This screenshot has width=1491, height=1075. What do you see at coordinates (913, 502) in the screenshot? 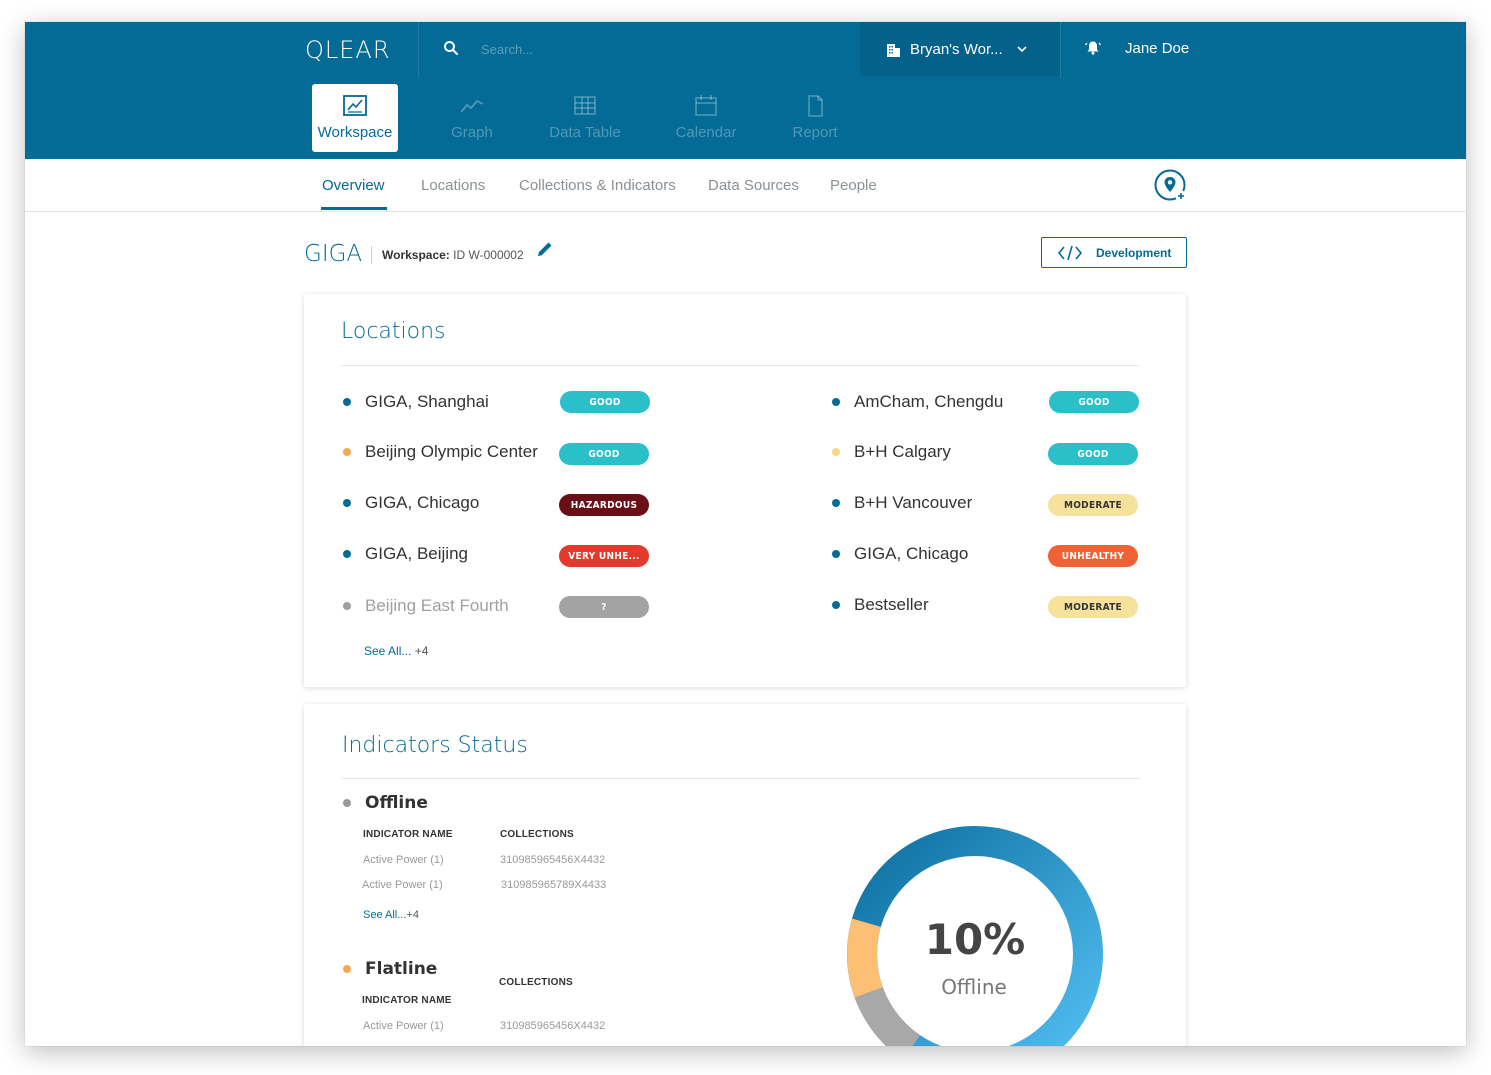
I see `location-name: B+H Vancouver` at bounding box center [913, 502].